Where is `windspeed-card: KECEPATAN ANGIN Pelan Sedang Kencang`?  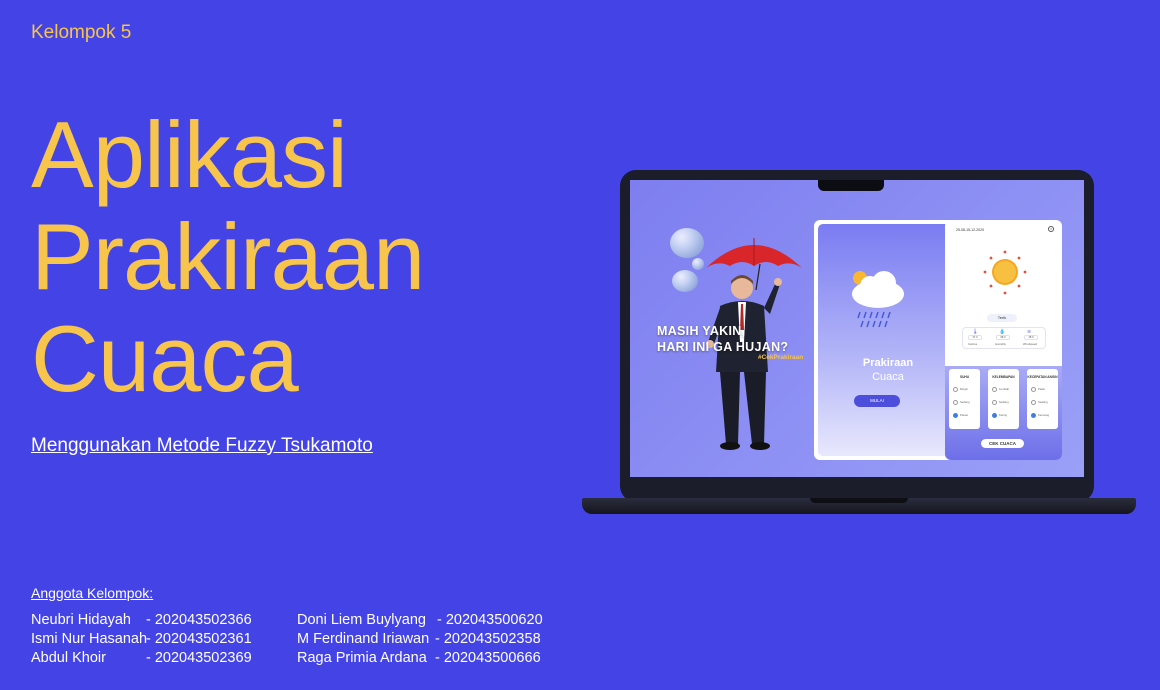
windspeed-card: KECEPATAN ANGIN Pelan Sedang Kencang is located at coordinates (1042, 399).